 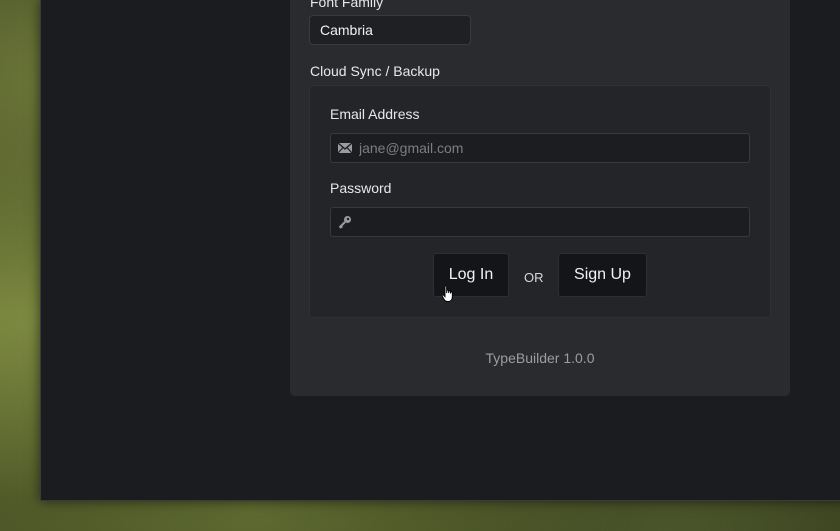 I want to click on font-family-select: Cambria, so click(x=390, y=30).